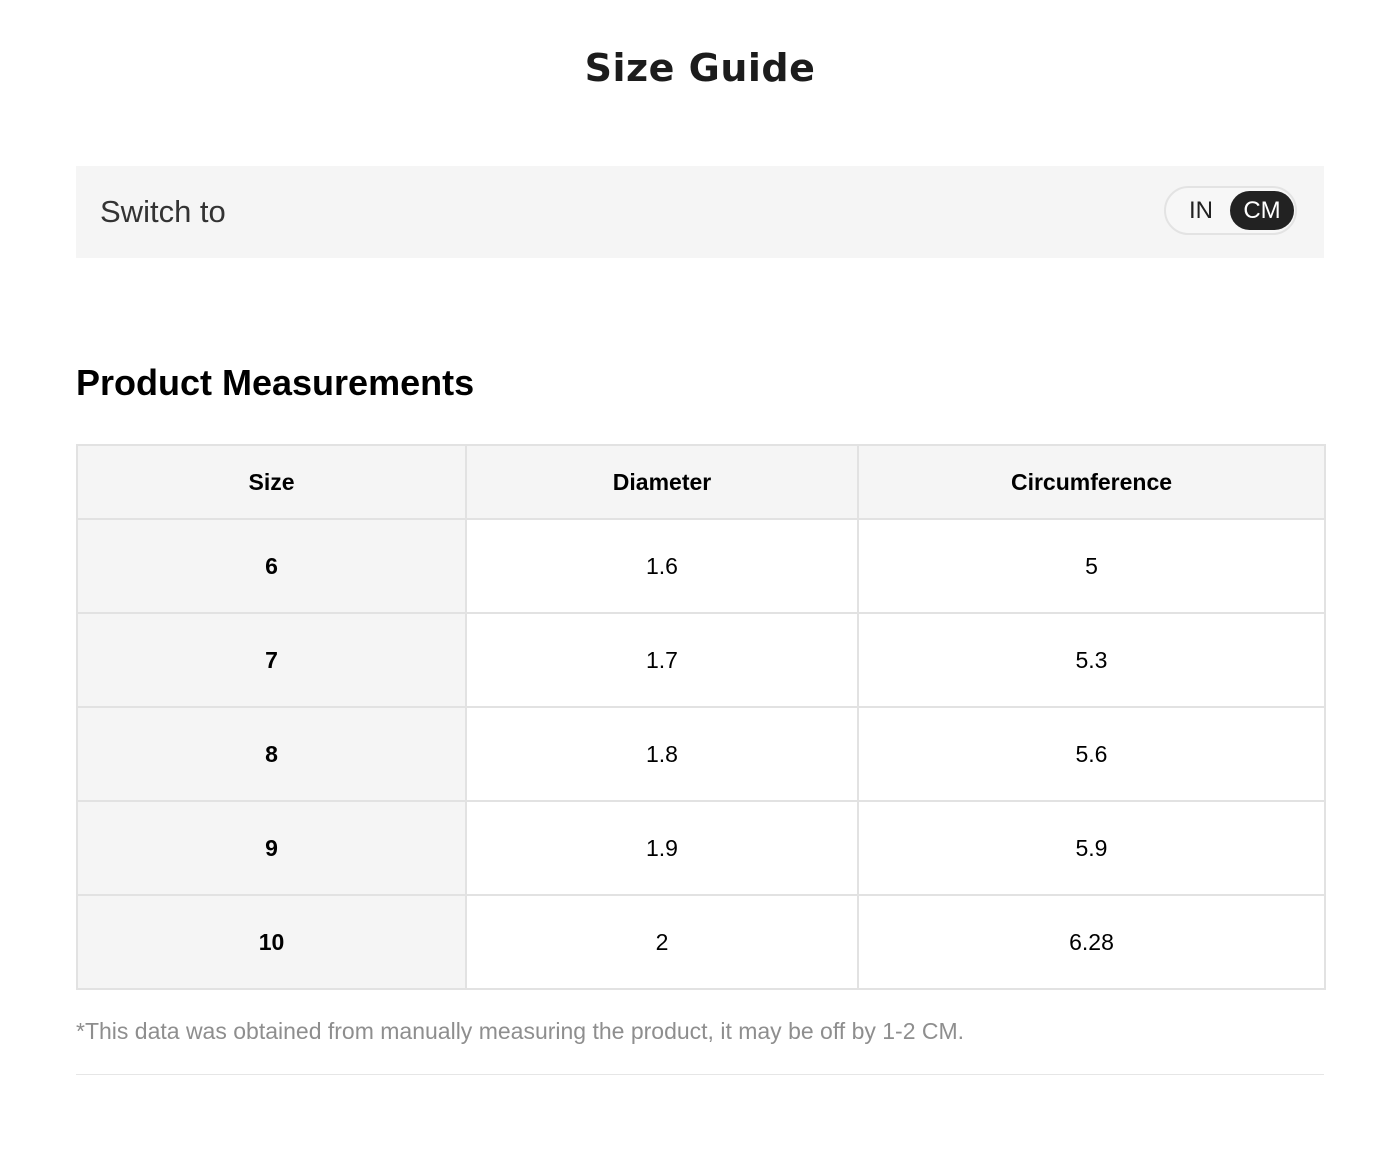 The width and height of the screenshot is (1378, 1150). I want to click on diameter-cell: 1.8, so click(662, 754).